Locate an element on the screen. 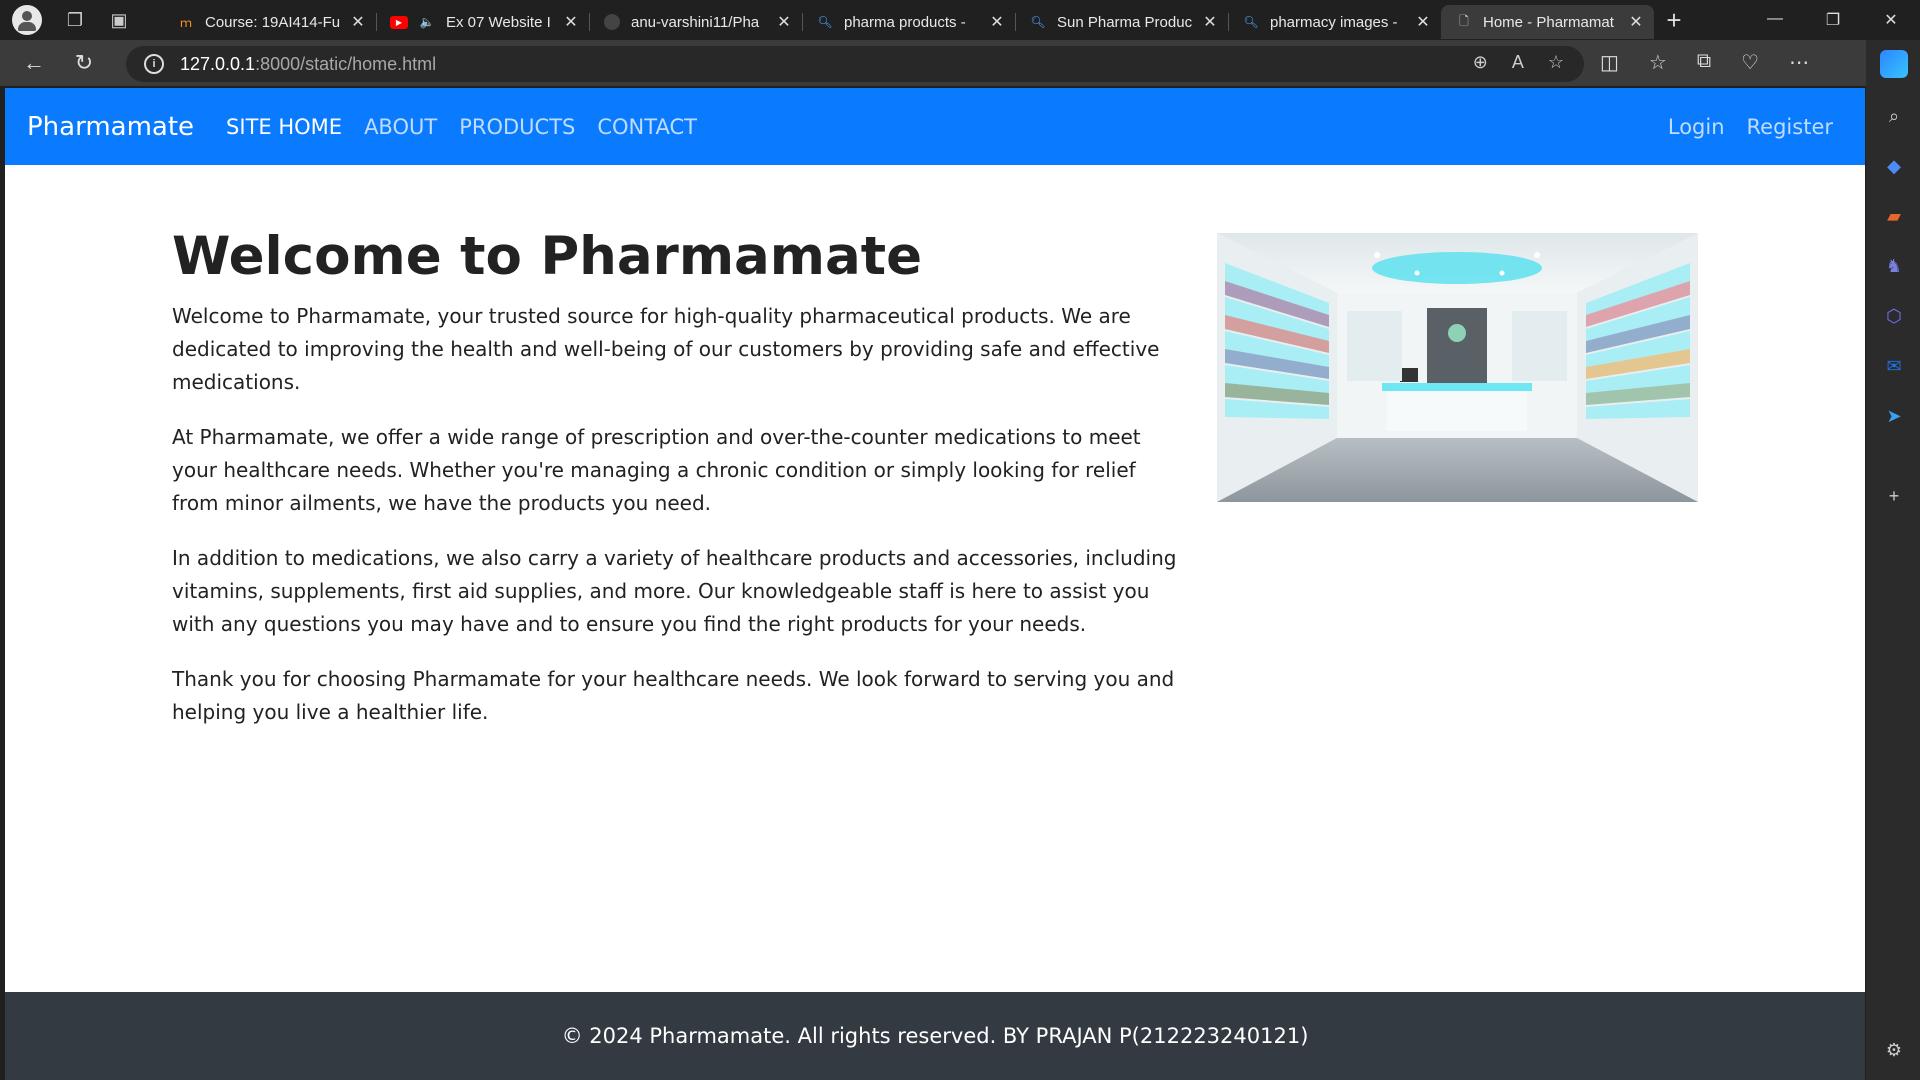  collections-icon: ⧉ is located at coordinates (1704, 62).